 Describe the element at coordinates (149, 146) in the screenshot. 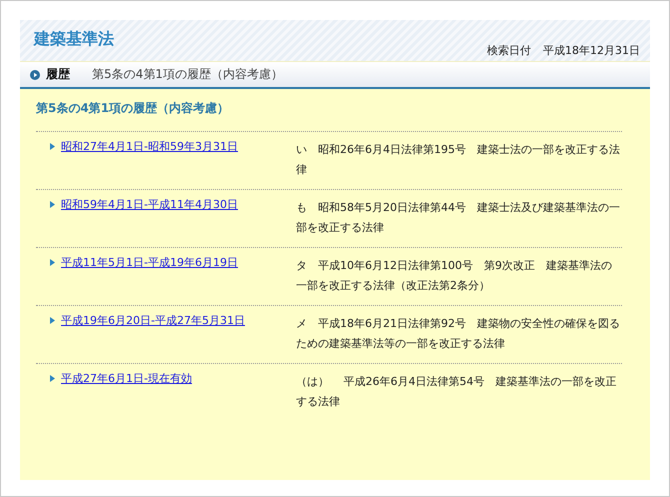

I see `period-link: 昭和27年4月1日-昭和59年3月31日` at that location.